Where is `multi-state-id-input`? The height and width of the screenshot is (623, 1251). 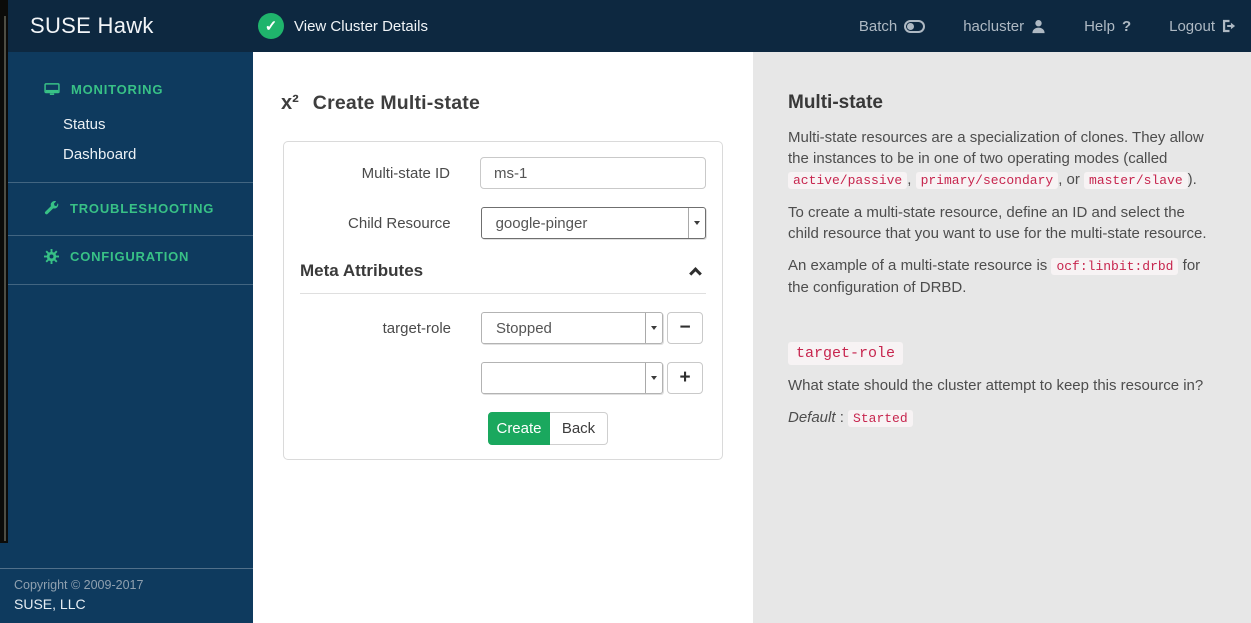 multi-state-id-input is located at coordinates (593, 173).